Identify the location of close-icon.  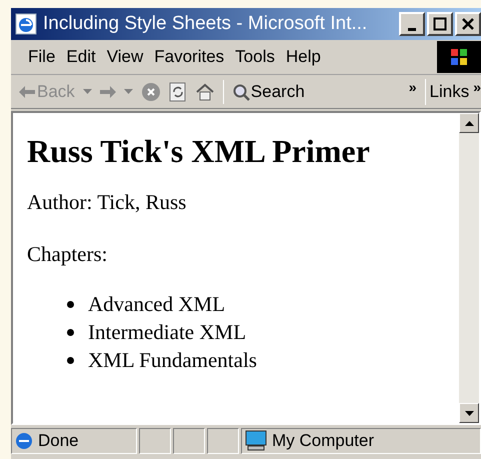
(468, 24).